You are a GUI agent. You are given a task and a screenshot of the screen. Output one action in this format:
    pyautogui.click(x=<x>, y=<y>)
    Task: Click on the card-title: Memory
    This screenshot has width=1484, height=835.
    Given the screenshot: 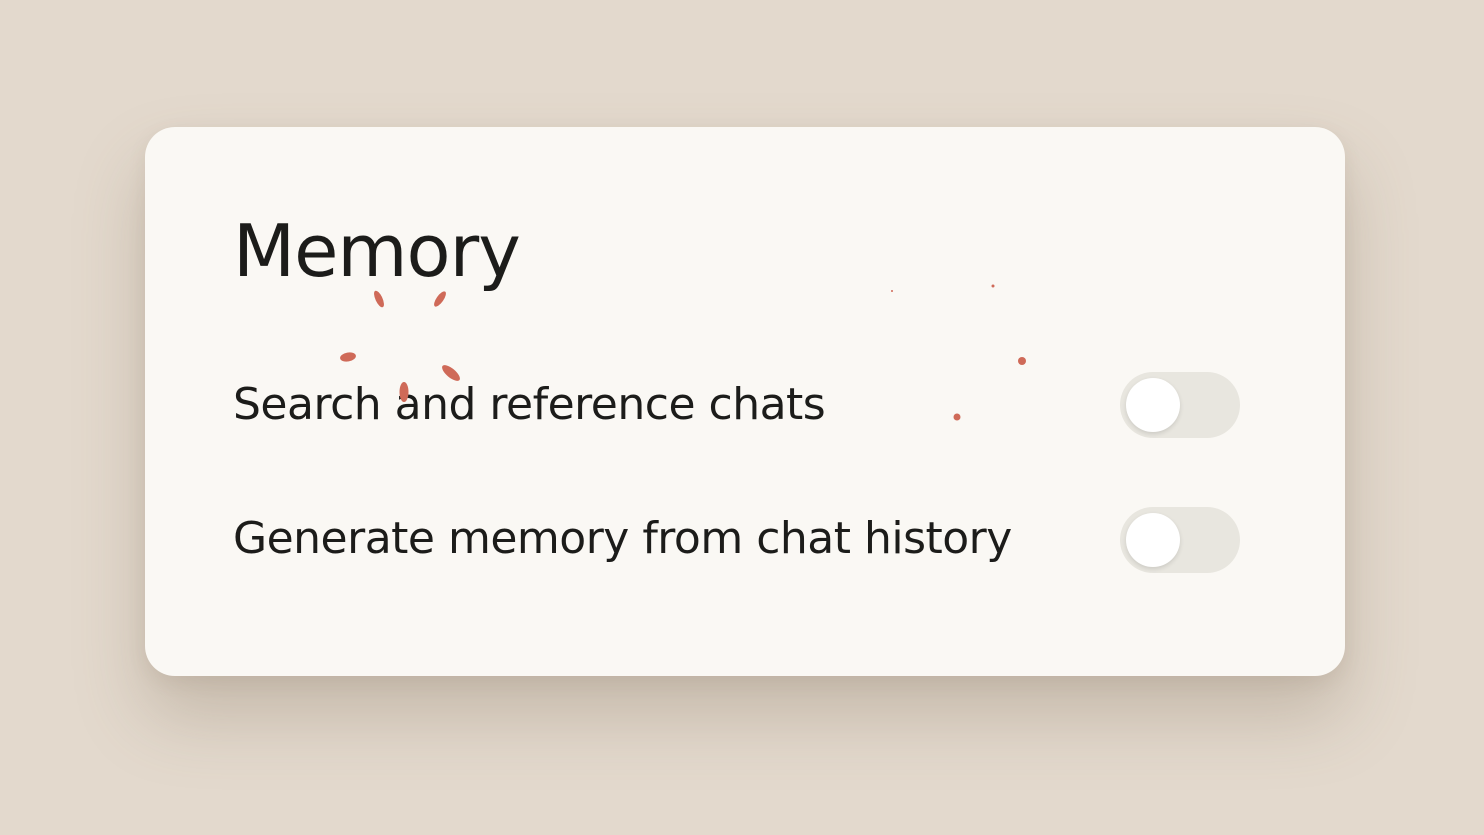 What is the action you would take?
    pyautogui.click(x=377, y=251)
    